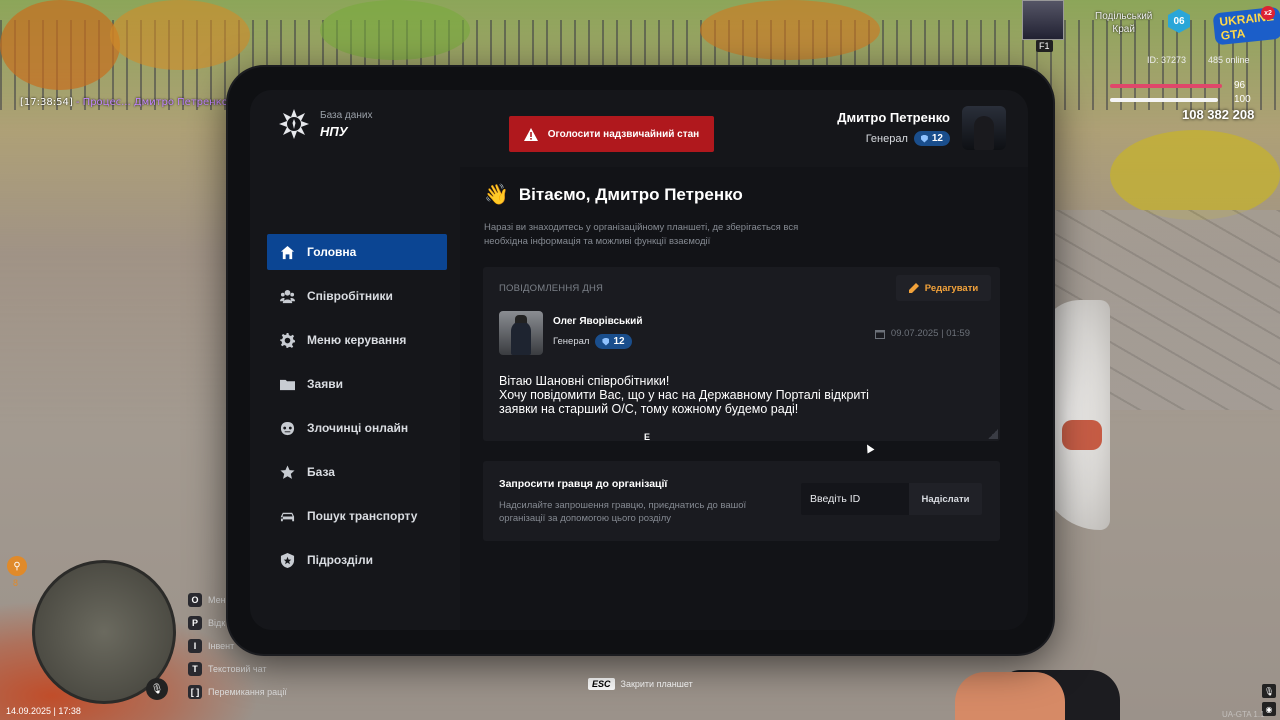 Image resolution: width=1280 pixels, height=720 pixels. I want to click on hotkey-row: [ ] Перемикання рації, so click(237, 691).